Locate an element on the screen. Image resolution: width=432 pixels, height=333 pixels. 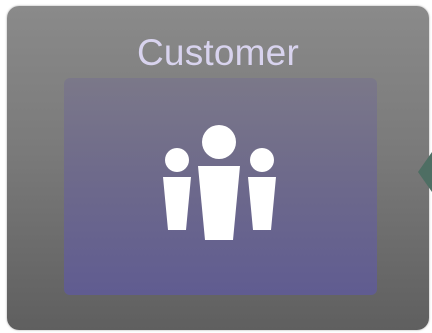
right-person-head is located at coordinates (262, 160).